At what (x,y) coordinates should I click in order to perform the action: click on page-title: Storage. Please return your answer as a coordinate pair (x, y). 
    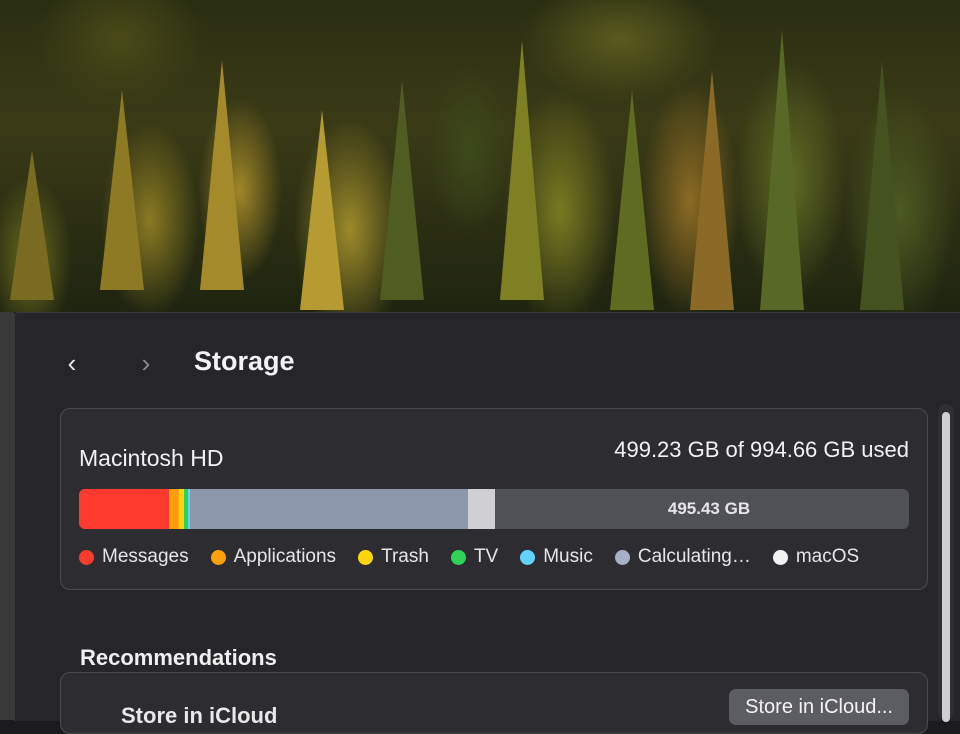
    Looking at the image, I should click on (244, 361).